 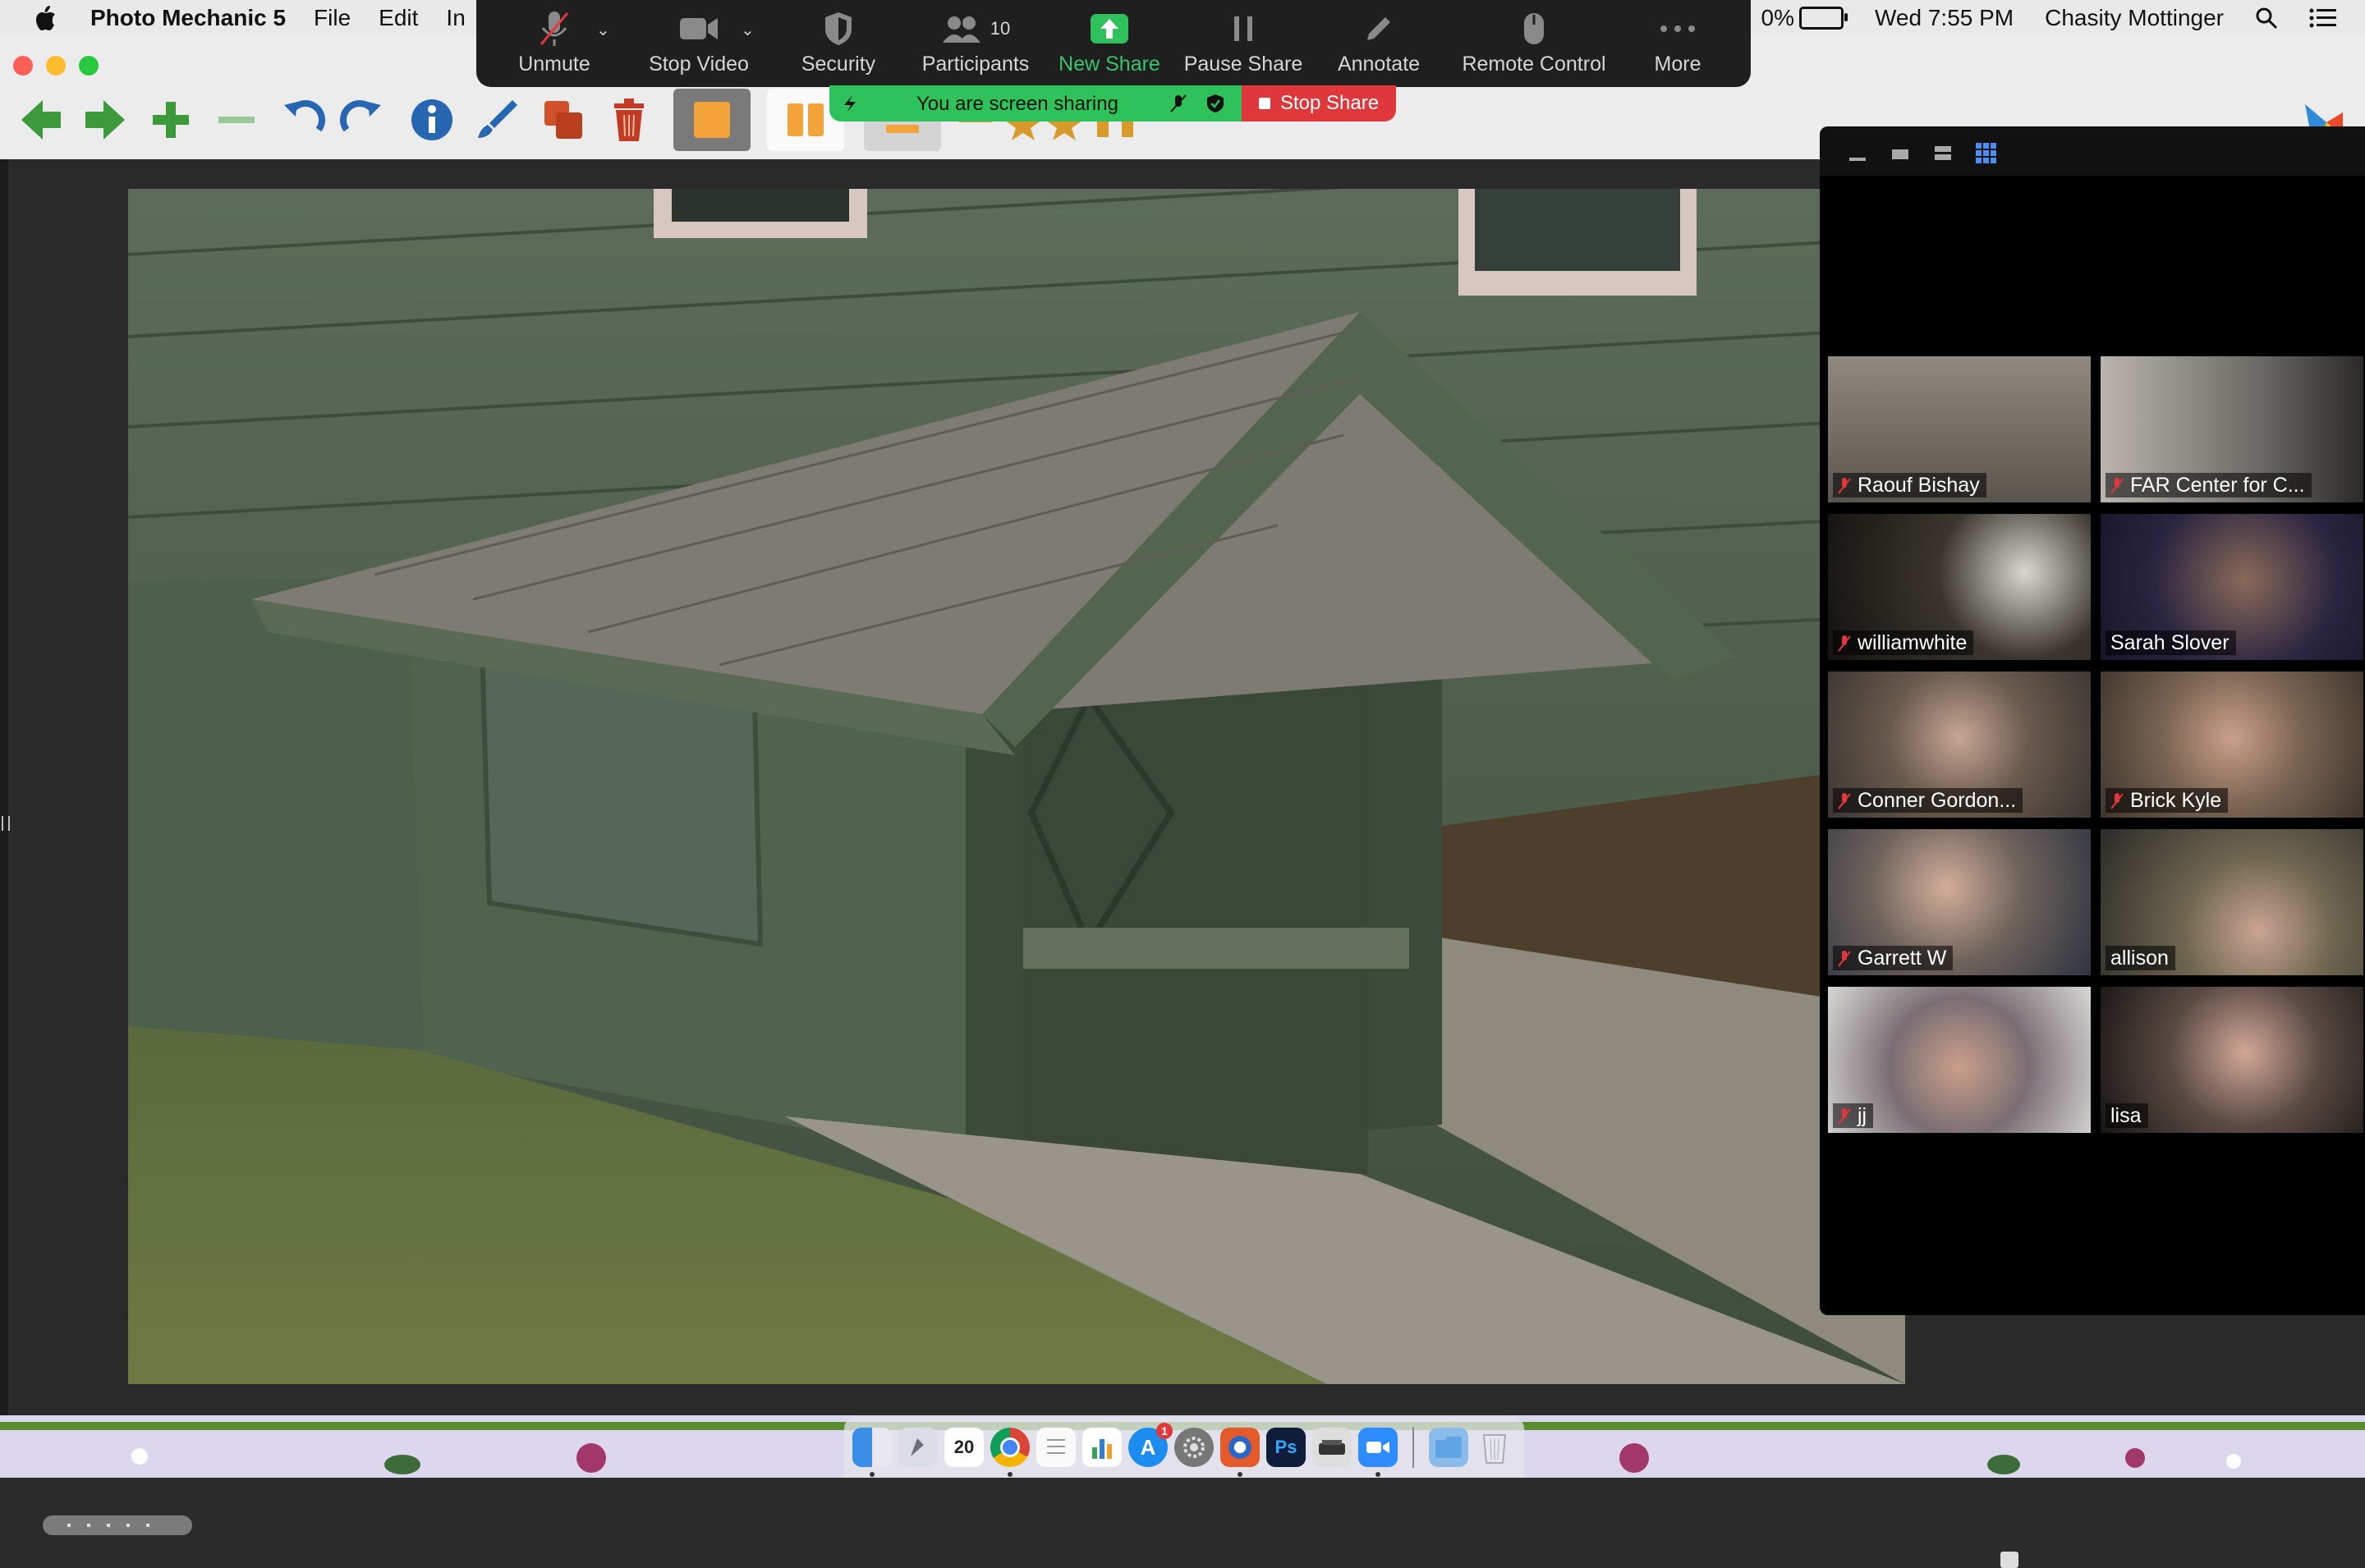 What do you see at coordinates (188, 18) in the screenshot?
I see `app-menu: Photo Mechanic 5` at bounding box center [188, 18].